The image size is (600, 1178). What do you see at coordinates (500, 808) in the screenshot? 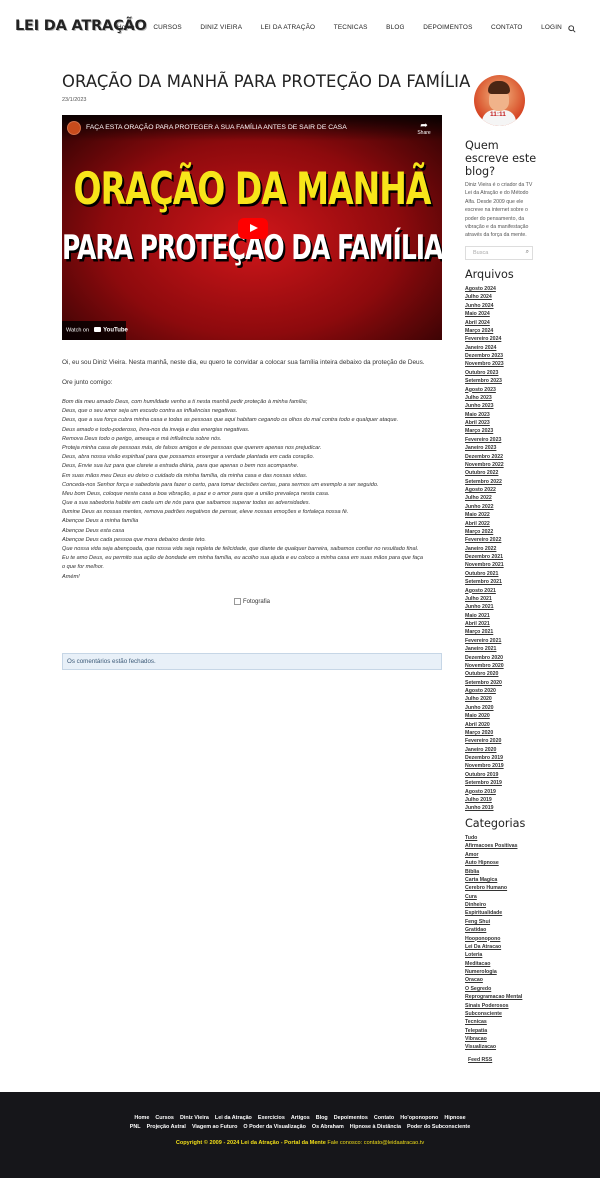
I see `archive-link: Junho 2019` at bounding box center [500, 808].